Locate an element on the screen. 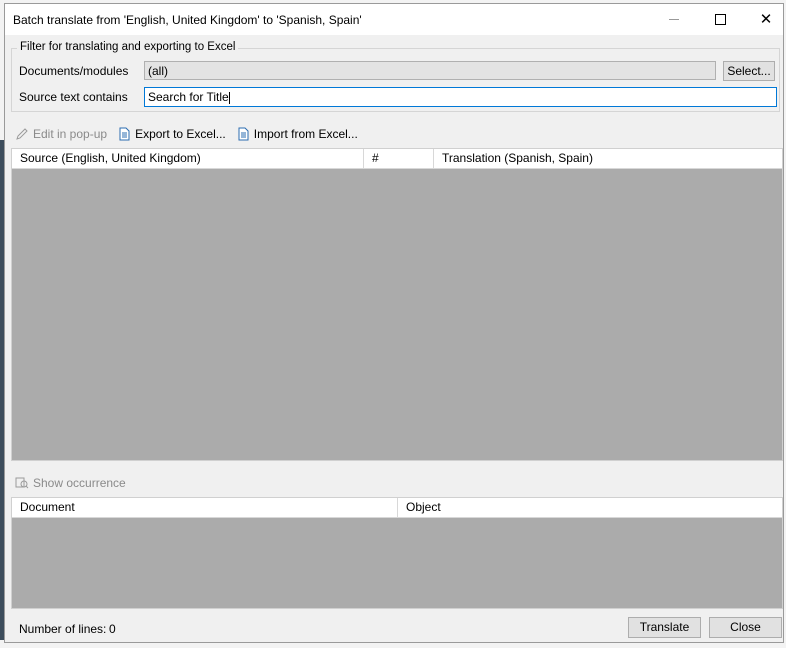 This screenshot has height=648, width=786. occurrence-grid-header: Document Object is located at coordinates (397, 508).